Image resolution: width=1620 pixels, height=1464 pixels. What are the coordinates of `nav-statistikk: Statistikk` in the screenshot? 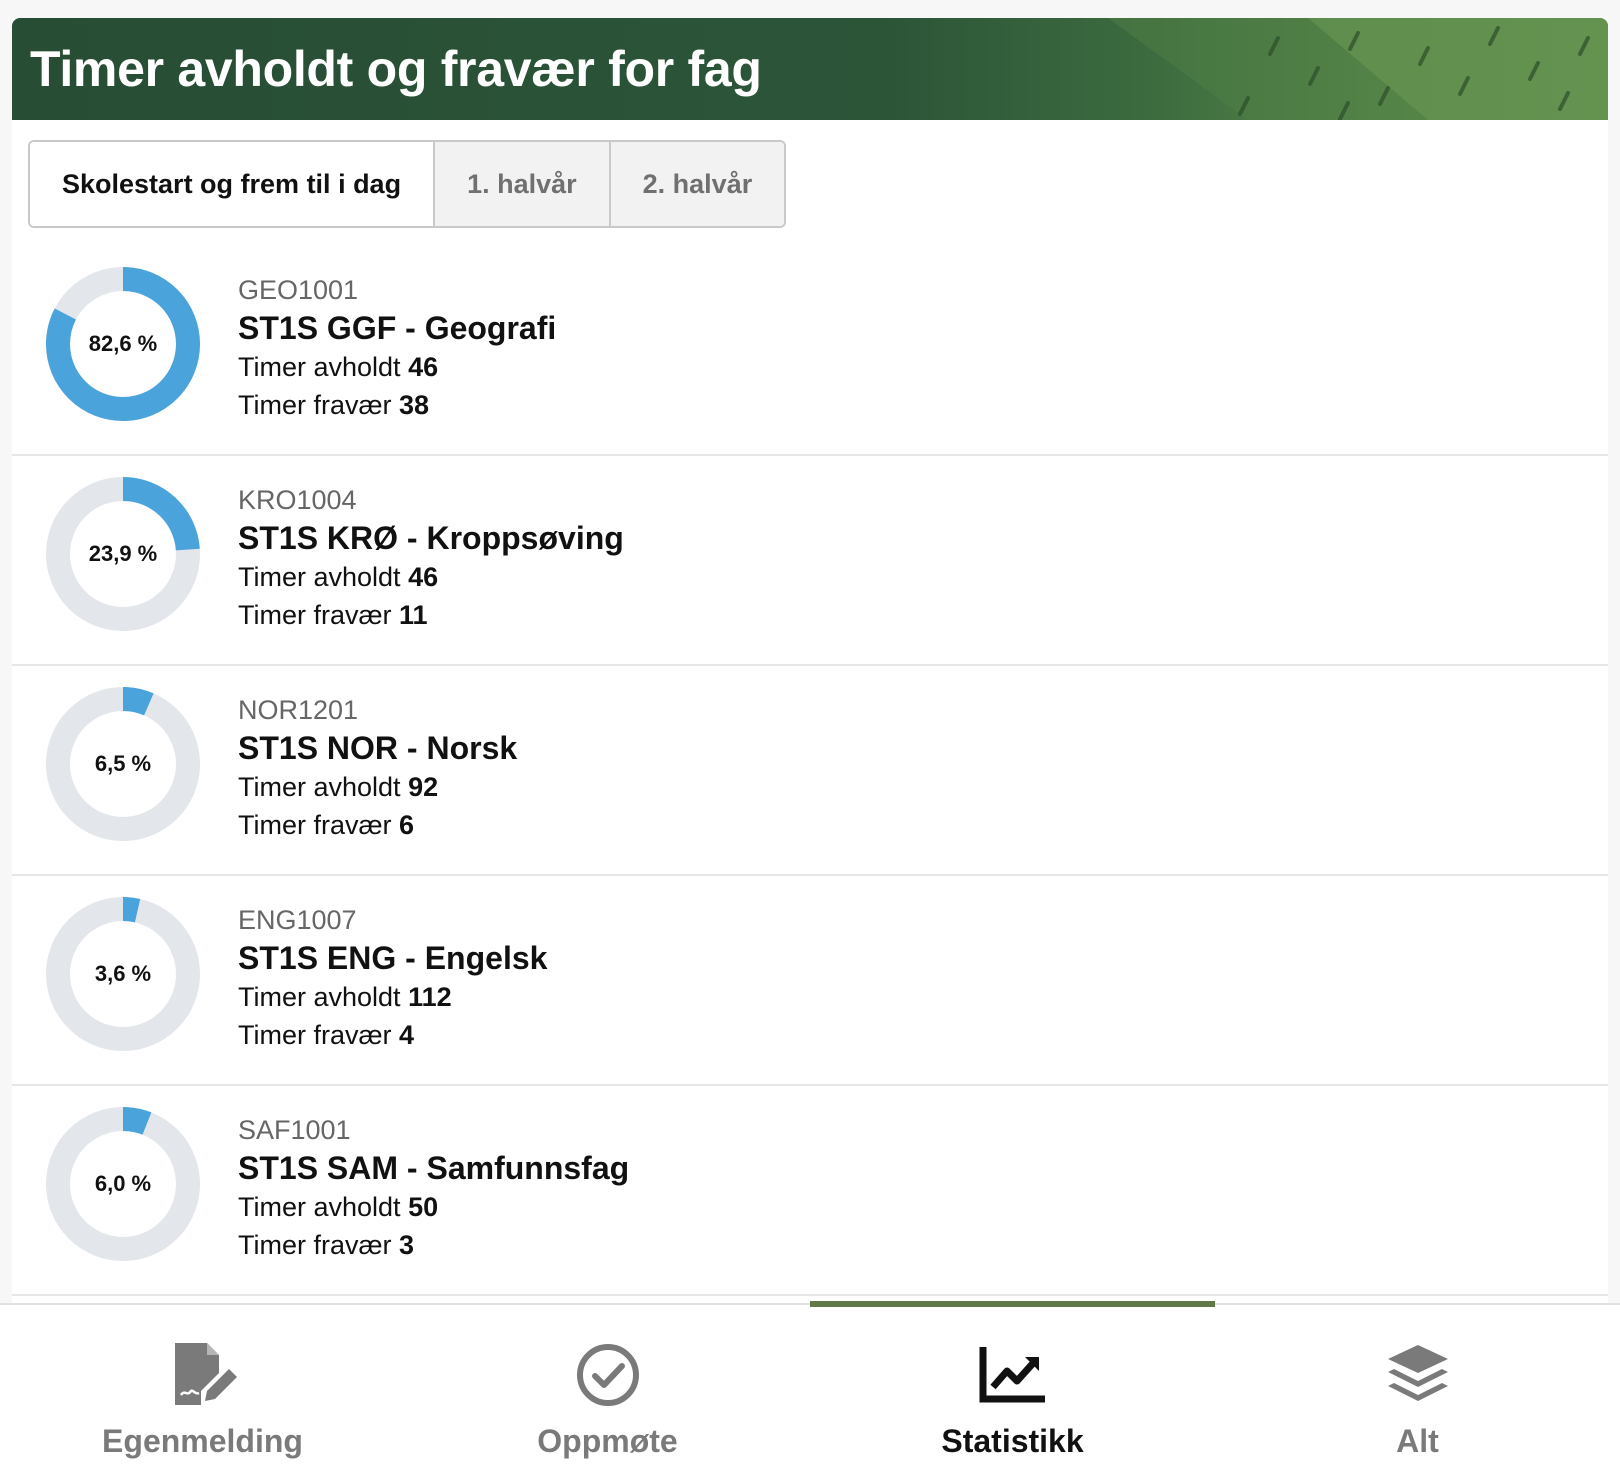 It's located at (1012, 1382).